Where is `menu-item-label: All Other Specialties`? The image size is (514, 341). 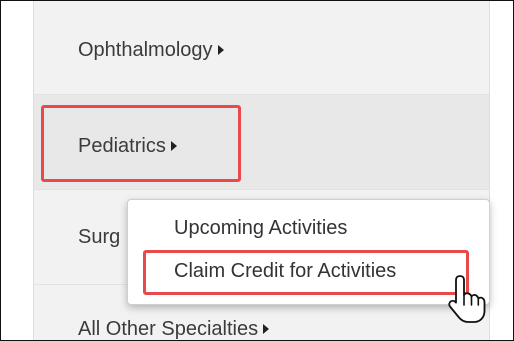
menu-item-label: All Other Specialties is located at coordinates (168, 329).